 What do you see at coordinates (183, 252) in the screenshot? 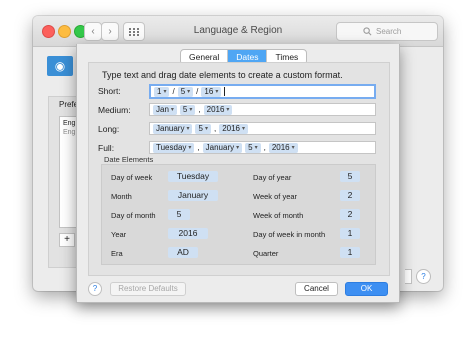
I see `date-element-token: AD` at bounding box center [183, 252].